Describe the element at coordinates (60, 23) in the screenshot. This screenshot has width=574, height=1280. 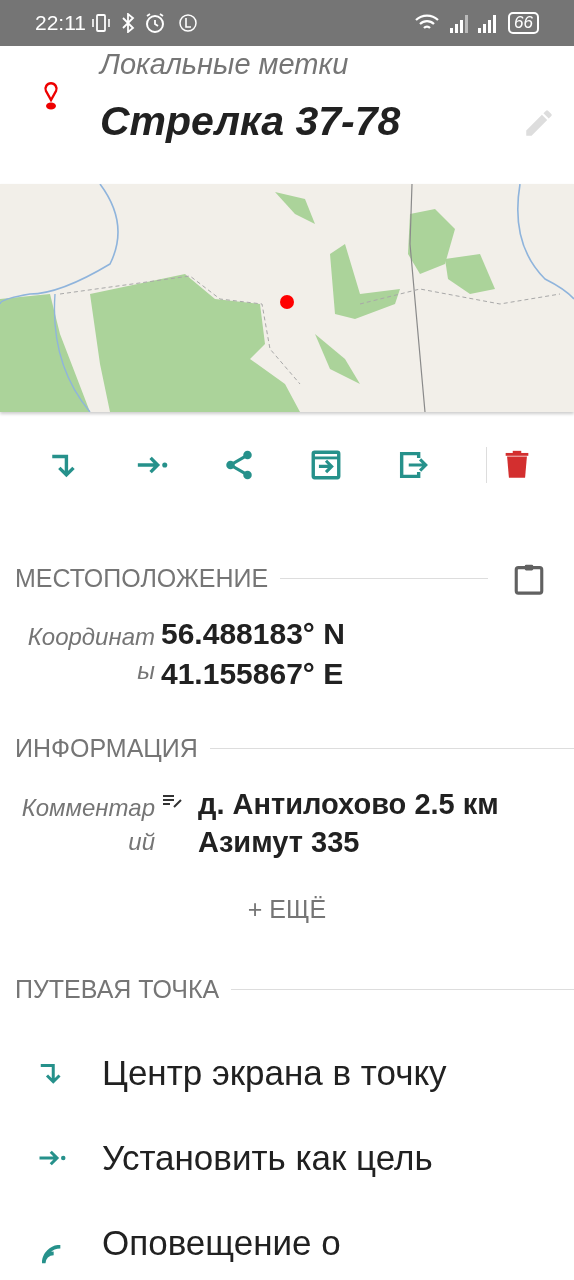
I see `clock-text: 22:11` at that location.